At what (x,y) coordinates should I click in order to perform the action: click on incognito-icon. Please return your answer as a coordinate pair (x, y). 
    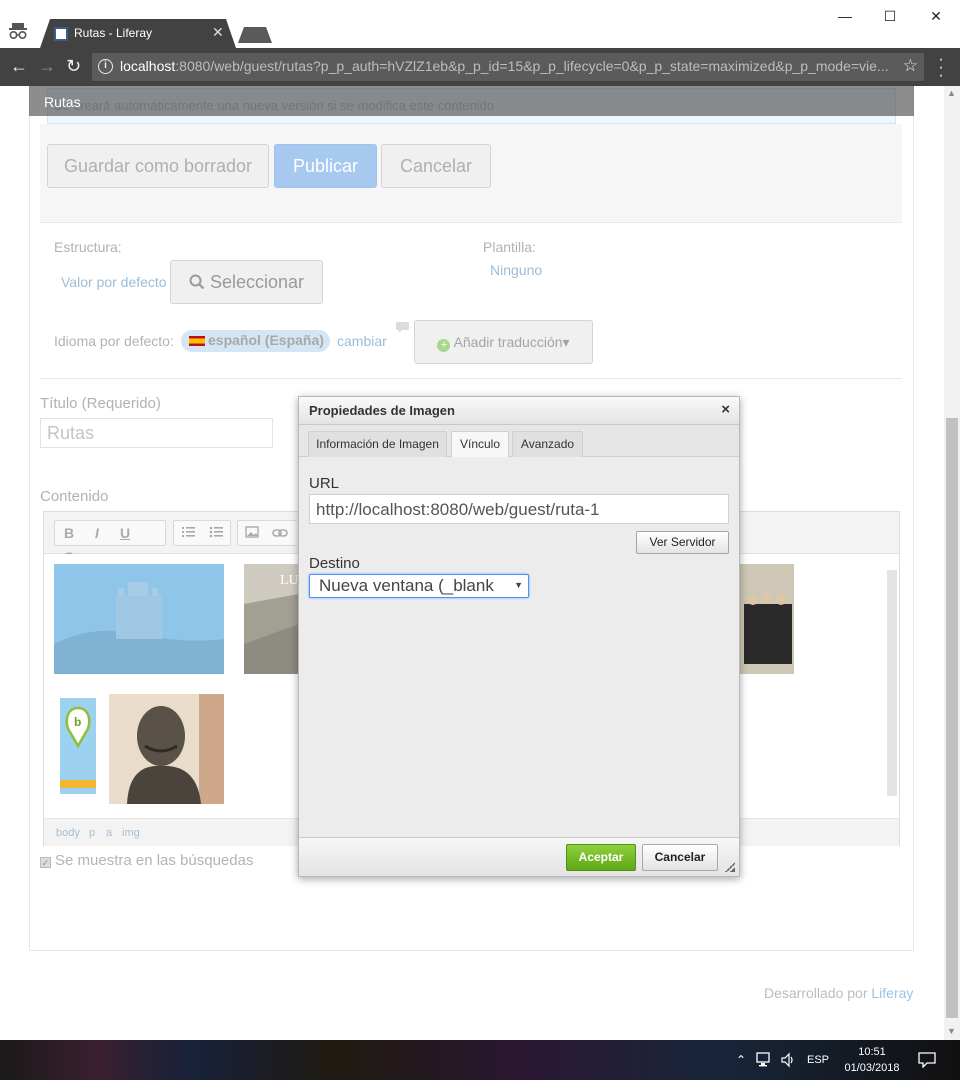
    Looking at the image, I should click on (18, 31).